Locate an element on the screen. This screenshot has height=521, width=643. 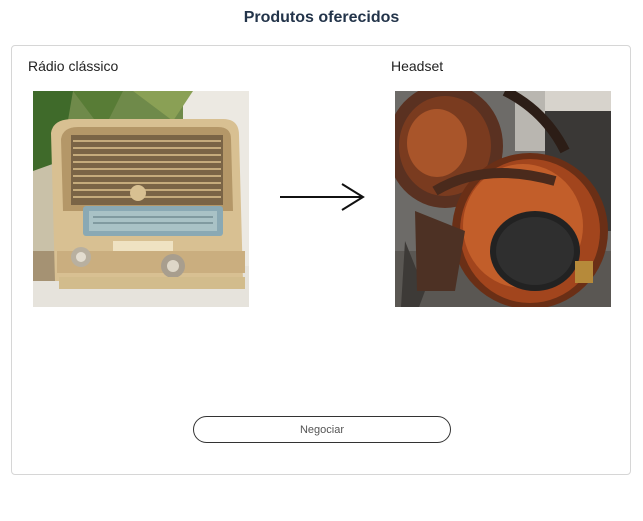
arrow-right-icon is located at coordinates (322, 197).